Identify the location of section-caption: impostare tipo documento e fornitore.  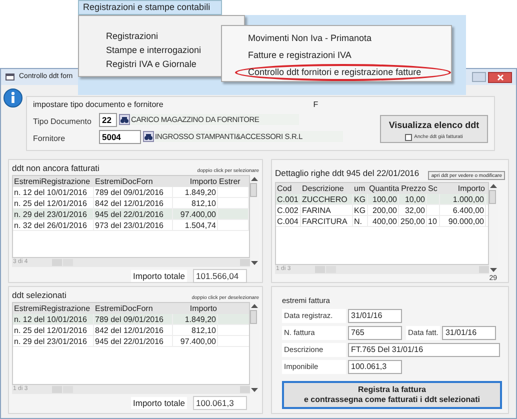
(98, 104).